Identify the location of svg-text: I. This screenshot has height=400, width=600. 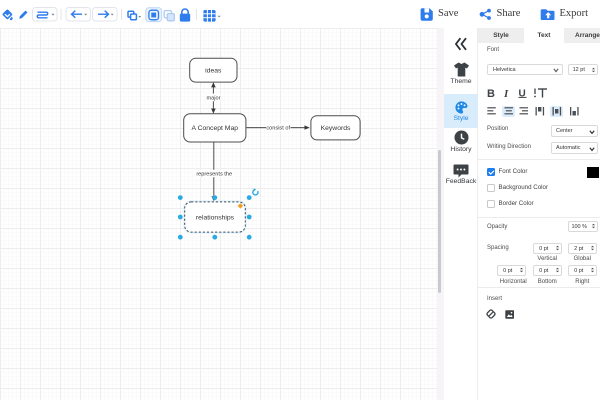
(506, 93).